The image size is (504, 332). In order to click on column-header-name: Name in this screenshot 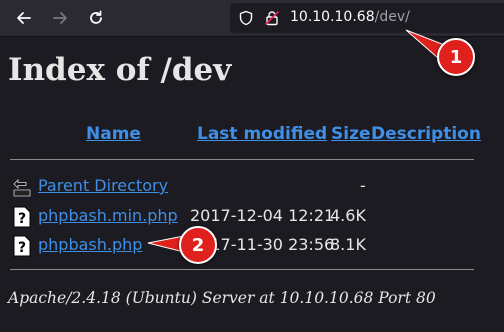, I will do `click(113, 134)`.